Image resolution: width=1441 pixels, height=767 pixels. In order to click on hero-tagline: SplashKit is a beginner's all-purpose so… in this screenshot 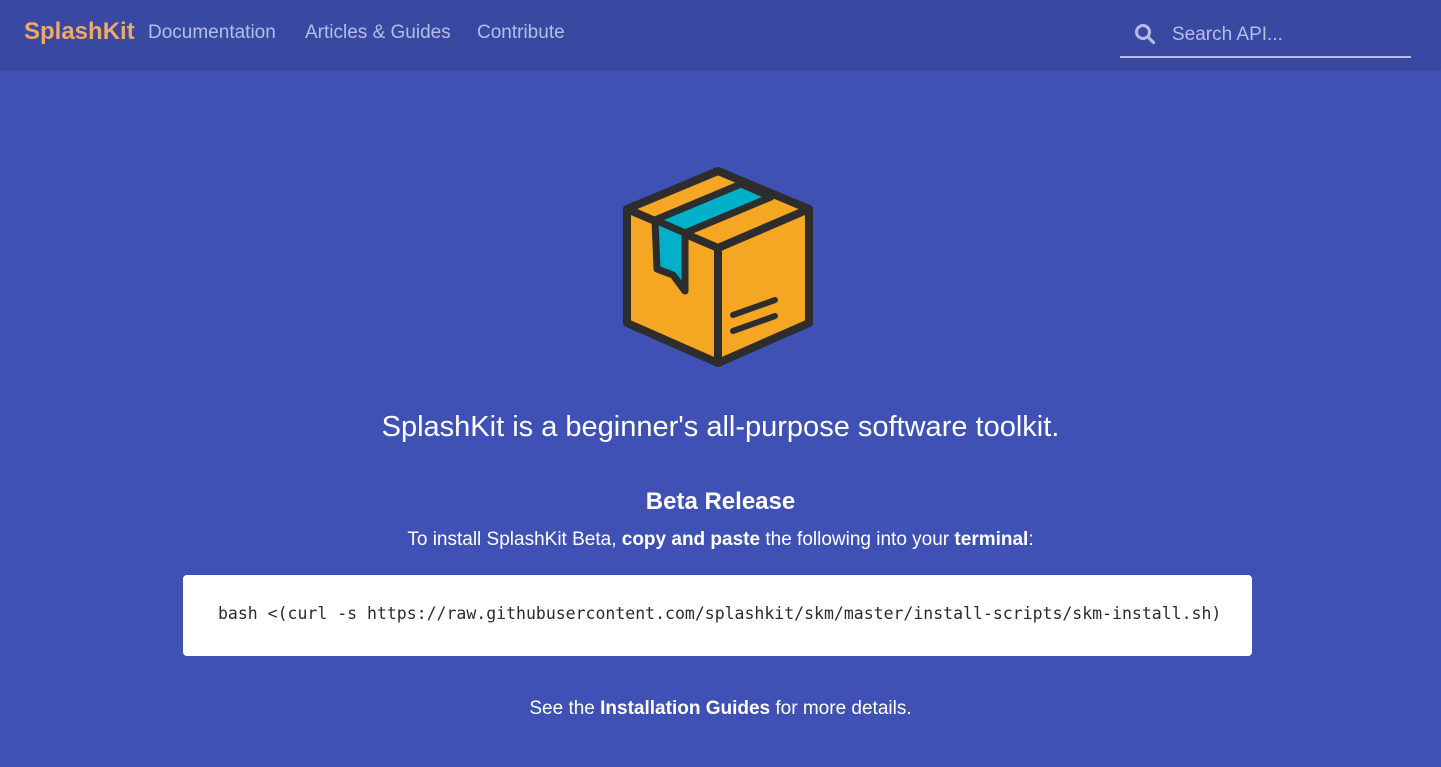, I will do `click(720, 427)`.